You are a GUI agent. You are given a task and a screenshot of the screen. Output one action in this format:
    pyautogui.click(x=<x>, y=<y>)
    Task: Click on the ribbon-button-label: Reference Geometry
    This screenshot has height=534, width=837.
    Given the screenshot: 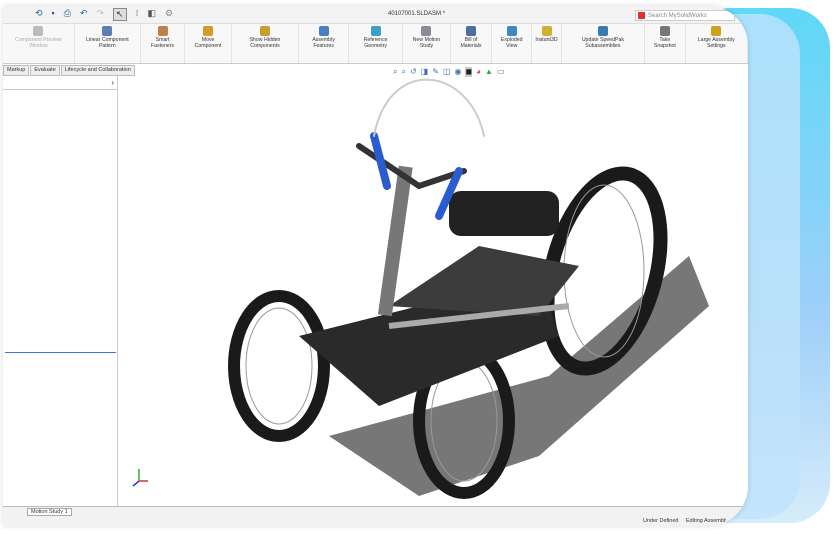 What is the action you would take?
    pyautogui.click(x=375, y=43)
    